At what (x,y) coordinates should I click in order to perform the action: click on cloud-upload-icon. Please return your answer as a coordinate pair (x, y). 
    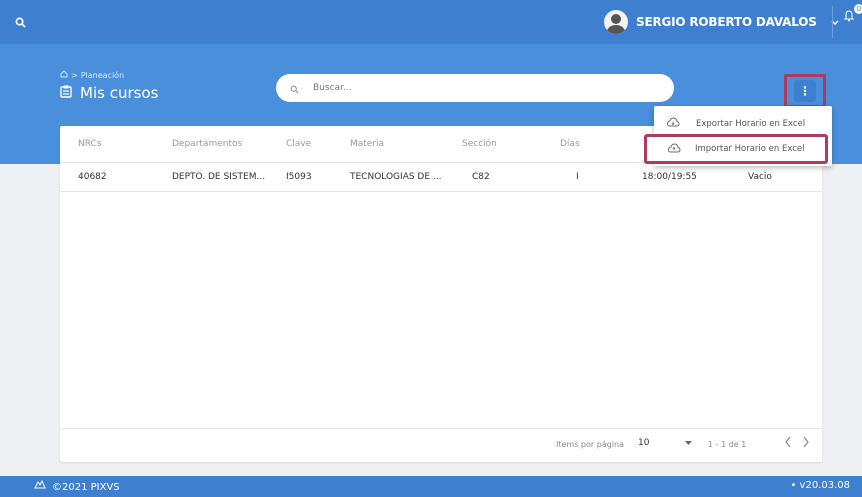
    Looking at the image, I should click on (674, 149).